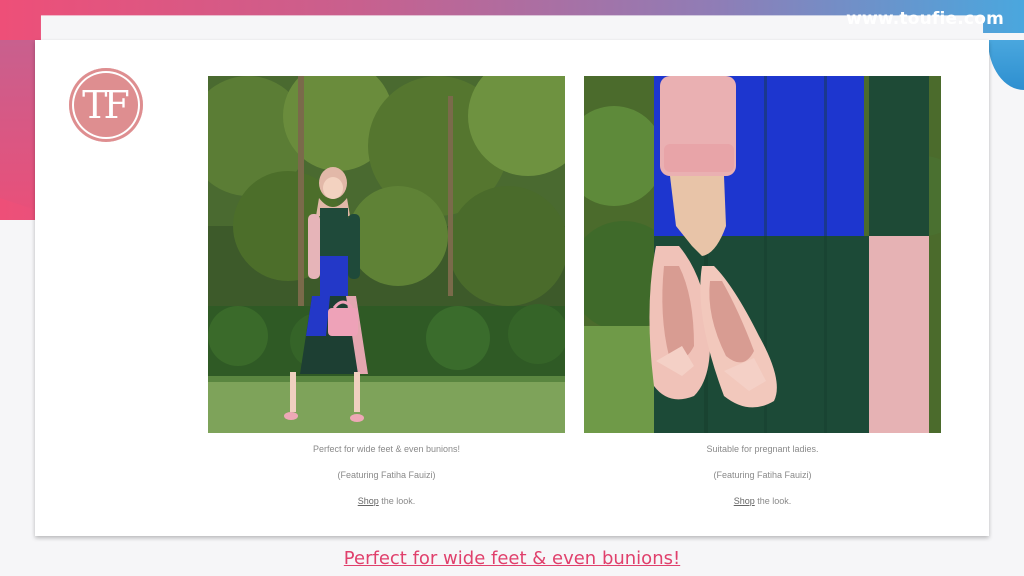 This screenshot has width=1024, height=576. I want to click on logo-monogram: TF, so click(106, 105).